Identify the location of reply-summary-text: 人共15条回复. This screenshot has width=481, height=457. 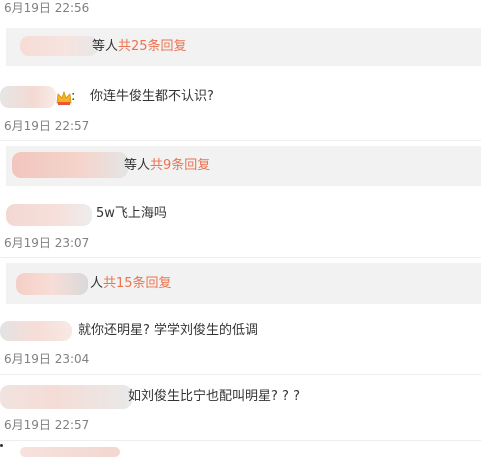
(131, 283).